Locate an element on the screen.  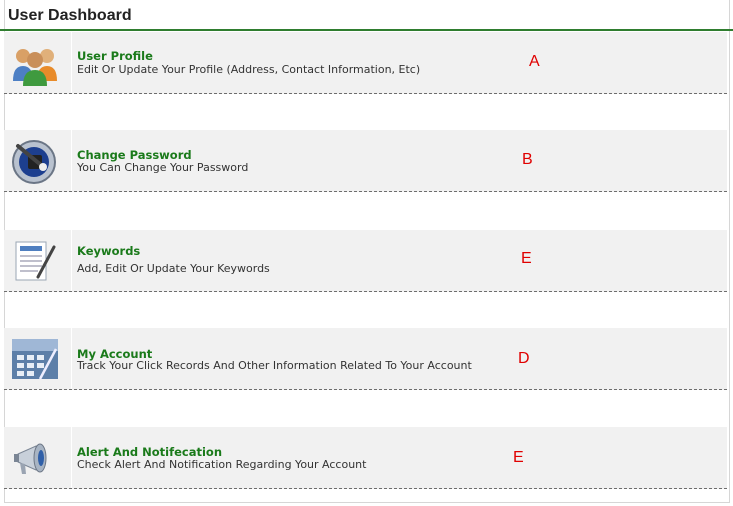
alert-notification-link: Alert And Notifecation is located at coordinates (149, 452).